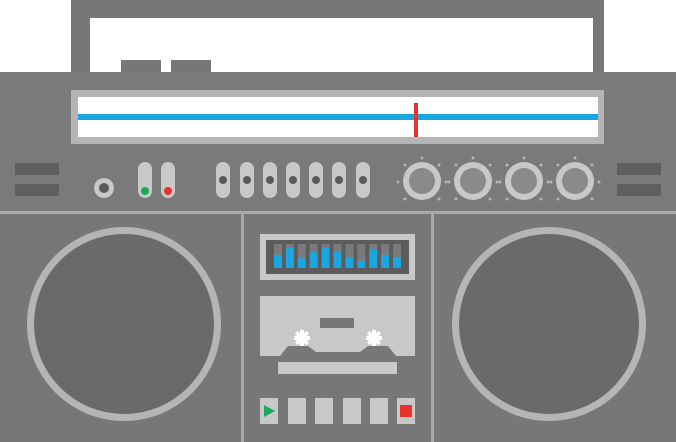  I want to click on reel-right-icon, so click(374, 338).